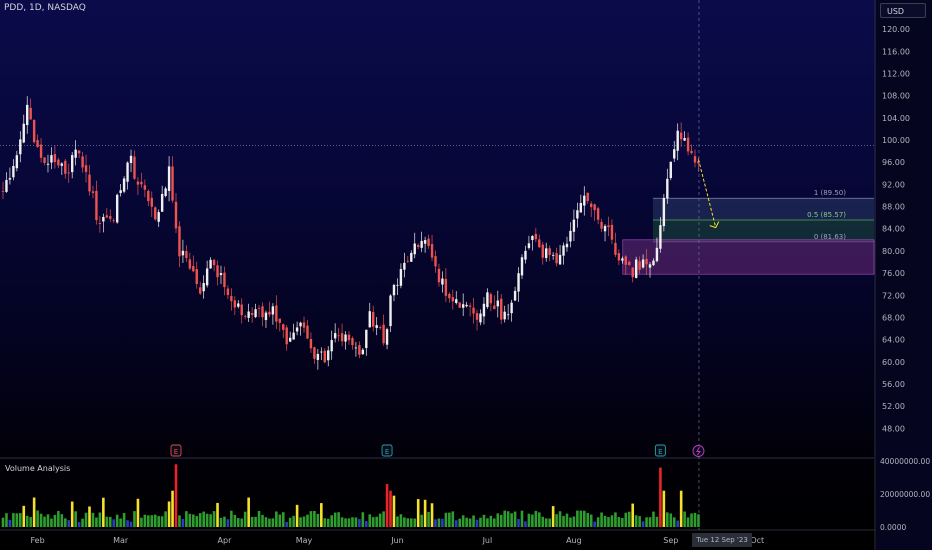 This screenshot has height=550, width=932. Describe the element at coordinates (903, 10) in the screenshot. I see `currency-button: USD` at that location.